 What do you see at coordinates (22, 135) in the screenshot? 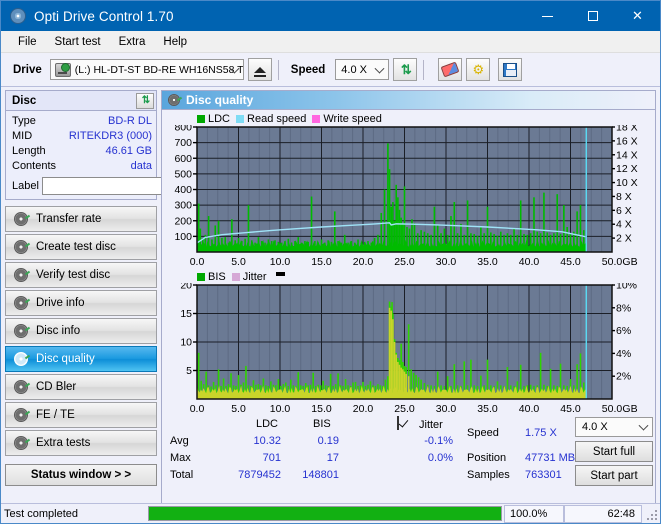
I see `disc-row-mid-key: MID` at bounding box center [22, 135].